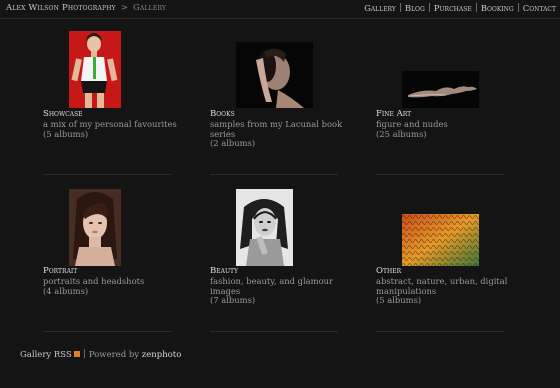 This screenshot has height=388, width=560. Describe the element at coordinates (233, 300) in the screenshot. I see `beauty-album-count: (7 albums)` at that location.